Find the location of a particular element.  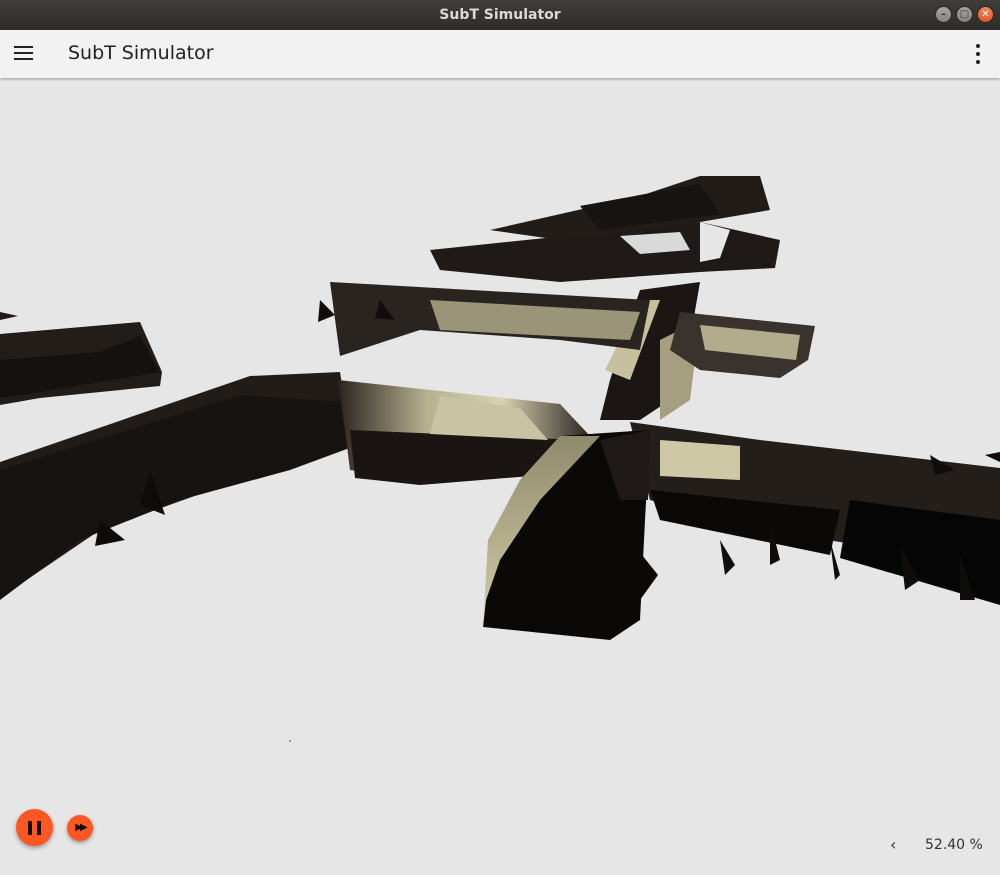

tunnel-main-east is located at coordinates (815, 513).